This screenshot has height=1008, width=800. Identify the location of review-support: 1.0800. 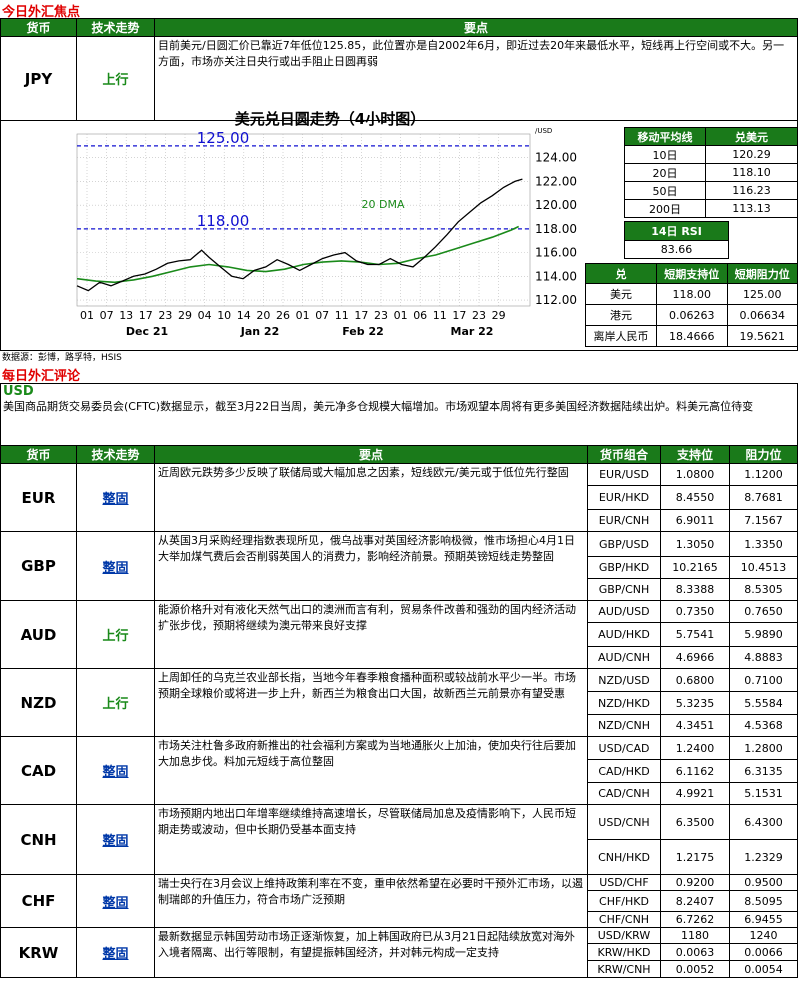
(695, 474).